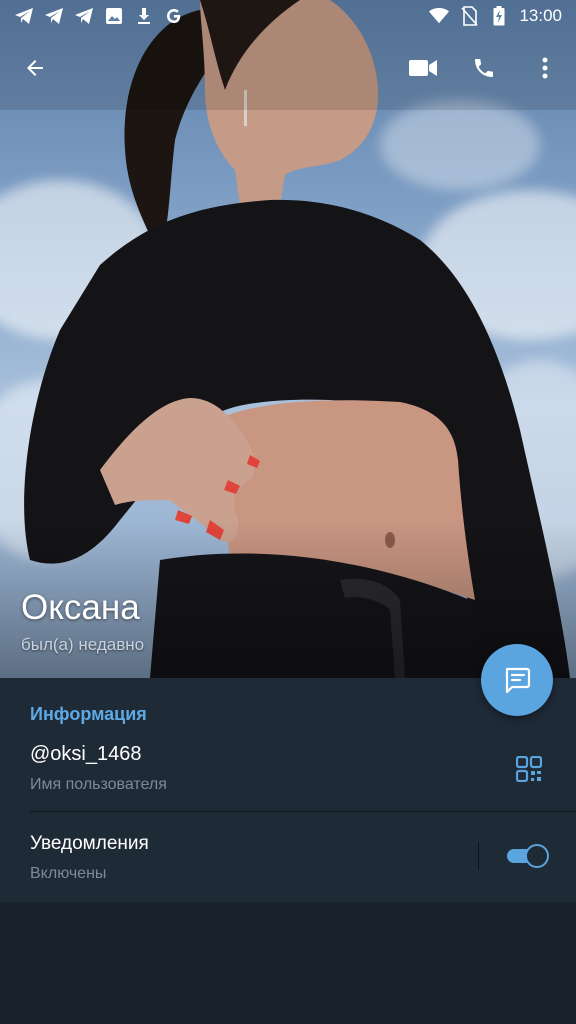 The width and height of the screenshot is (576, 1024). What do you see at coordinates (68, 873) in the screenshot?
I see `notifications-state: Включены` at bounding box center [68, 873].